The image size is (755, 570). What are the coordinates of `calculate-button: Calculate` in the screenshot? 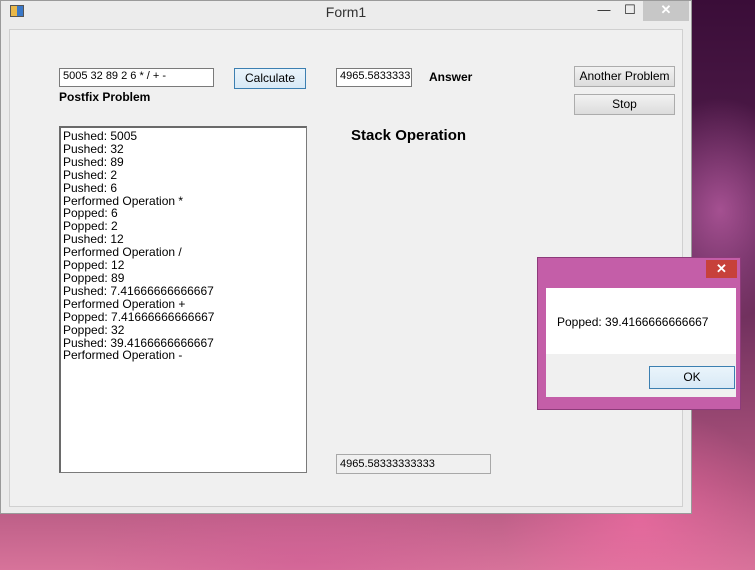 It's located at (270, 78).